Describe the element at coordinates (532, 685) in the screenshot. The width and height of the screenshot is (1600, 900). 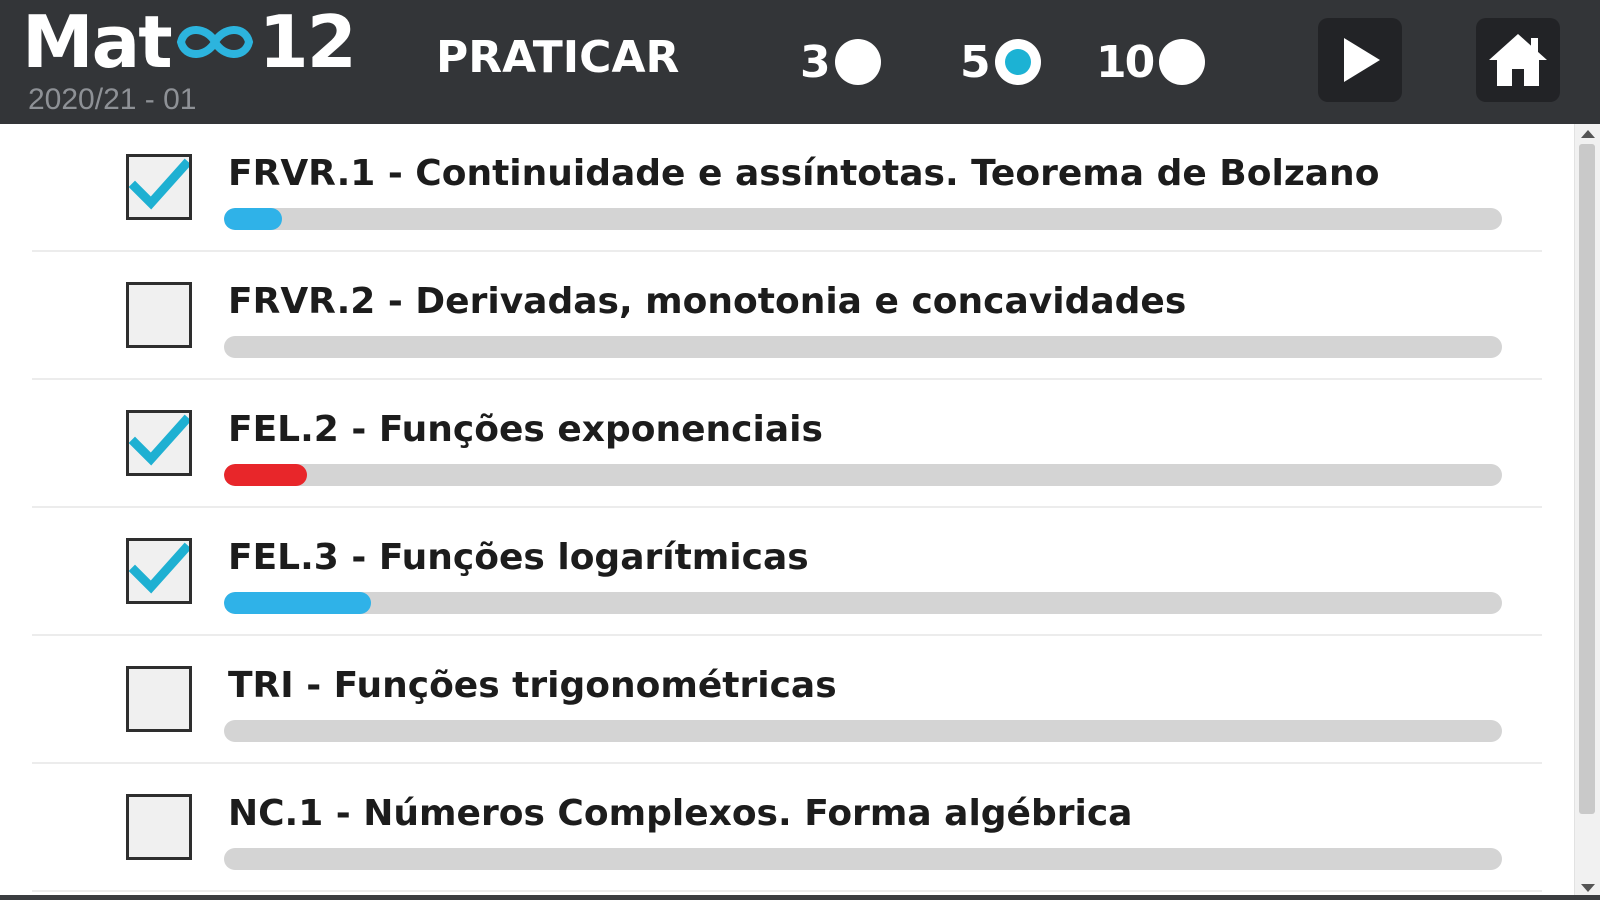
I see `topic-label: TRI - Funções trigonométricas` at that location.